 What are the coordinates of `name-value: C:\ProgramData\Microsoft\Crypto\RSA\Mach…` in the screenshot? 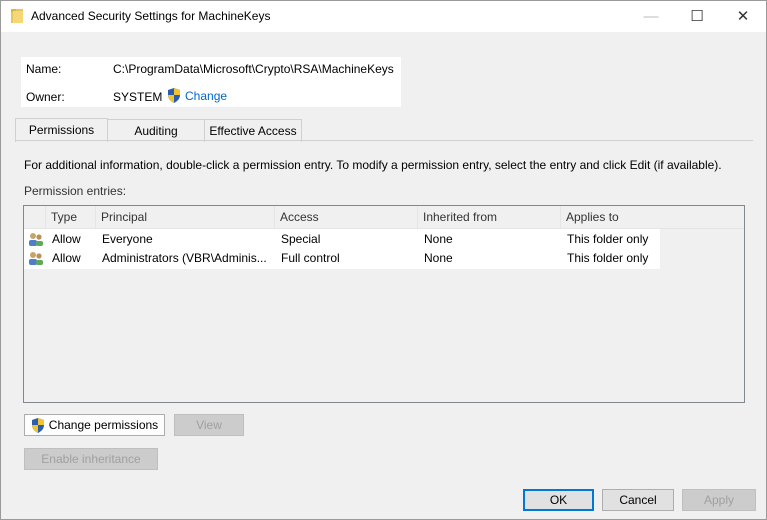 It's located at (253, 69).